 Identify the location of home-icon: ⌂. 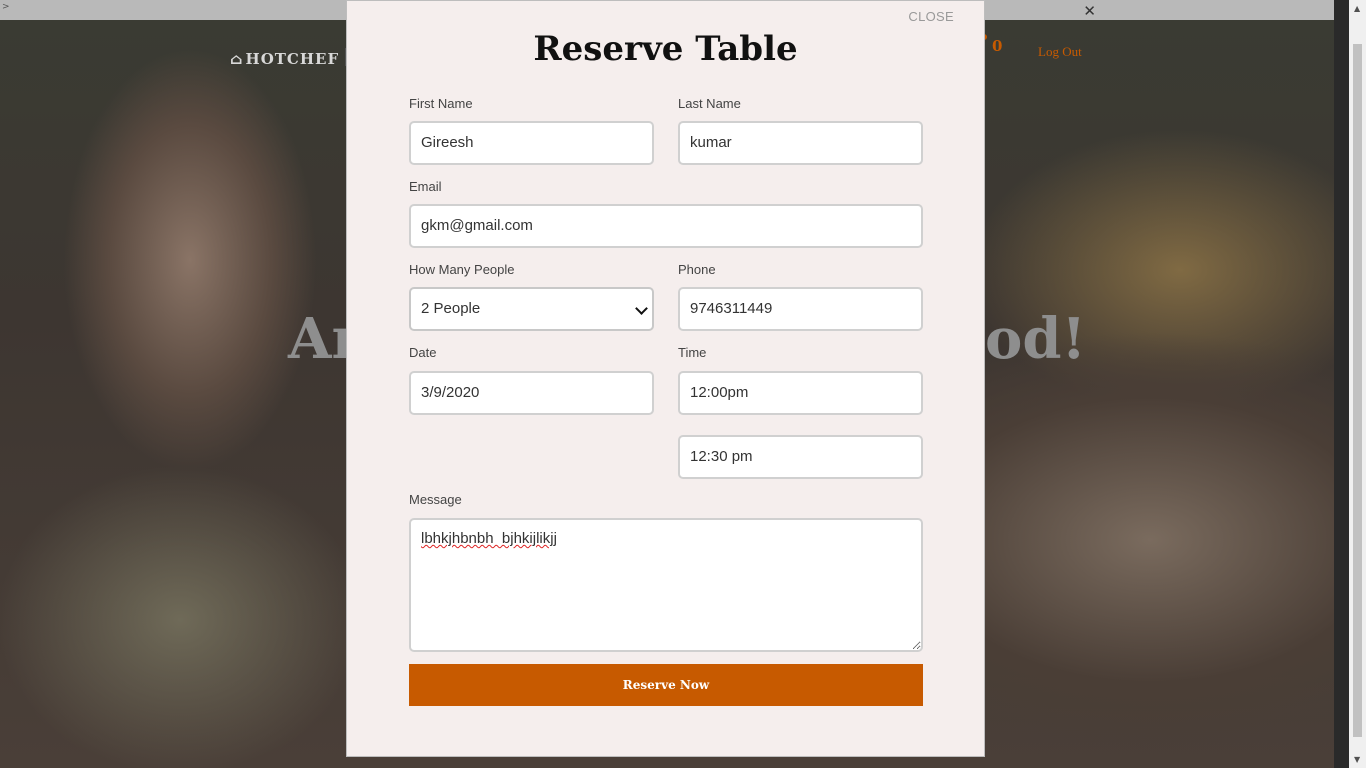
(237, 59).